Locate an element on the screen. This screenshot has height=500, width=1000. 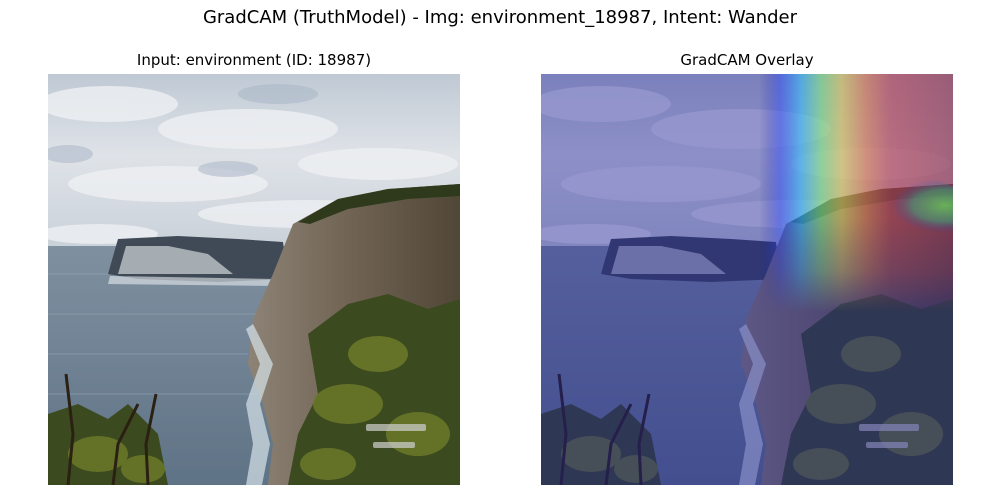
overlay-panel-title: GradCAM Overlay is located at coordinates (747, 60).